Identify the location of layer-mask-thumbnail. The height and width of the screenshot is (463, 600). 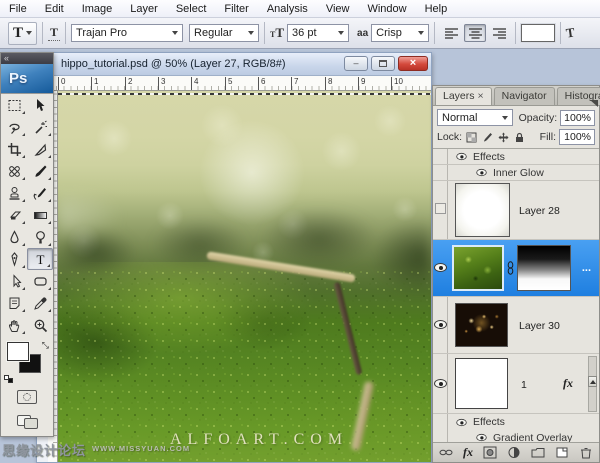
(544, 268).